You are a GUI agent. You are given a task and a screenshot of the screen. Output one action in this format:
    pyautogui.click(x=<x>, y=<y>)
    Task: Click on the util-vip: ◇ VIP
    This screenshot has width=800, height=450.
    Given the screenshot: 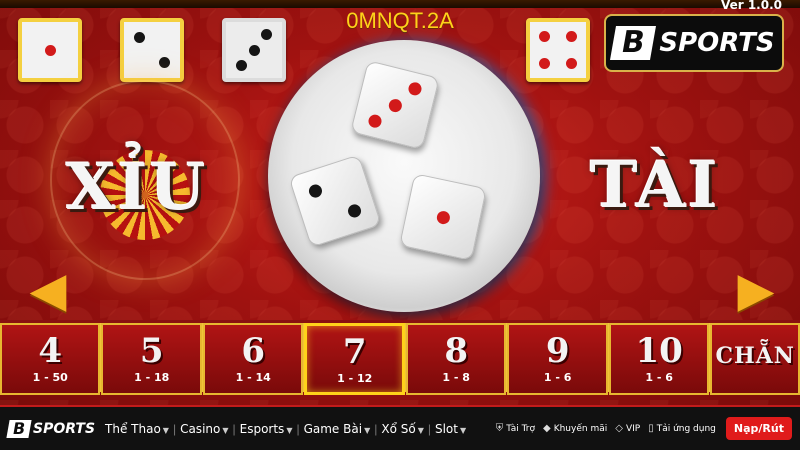 What is the action you would take?
    pyautogui.click(x=627, y=428)
    